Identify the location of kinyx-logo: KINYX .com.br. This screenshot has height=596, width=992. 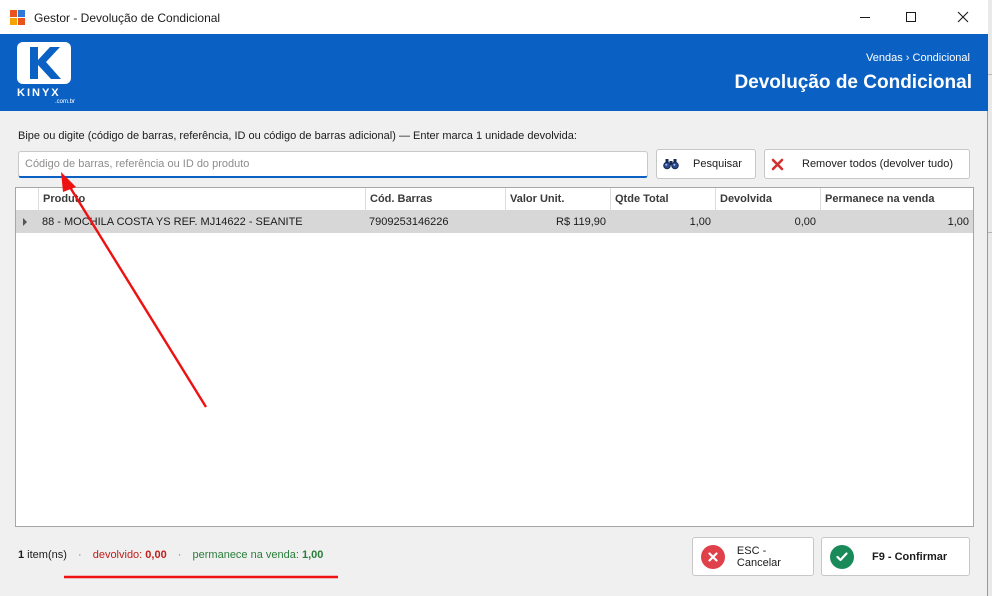
(46, 73).